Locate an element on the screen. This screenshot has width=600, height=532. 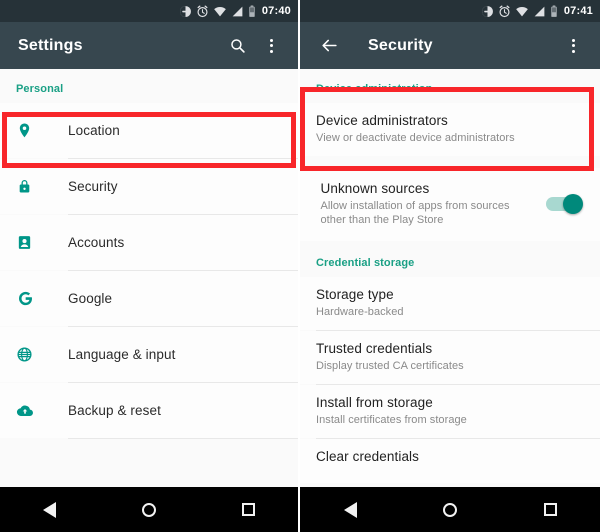
settings-title: Settings is located at coordinates (50, 45).